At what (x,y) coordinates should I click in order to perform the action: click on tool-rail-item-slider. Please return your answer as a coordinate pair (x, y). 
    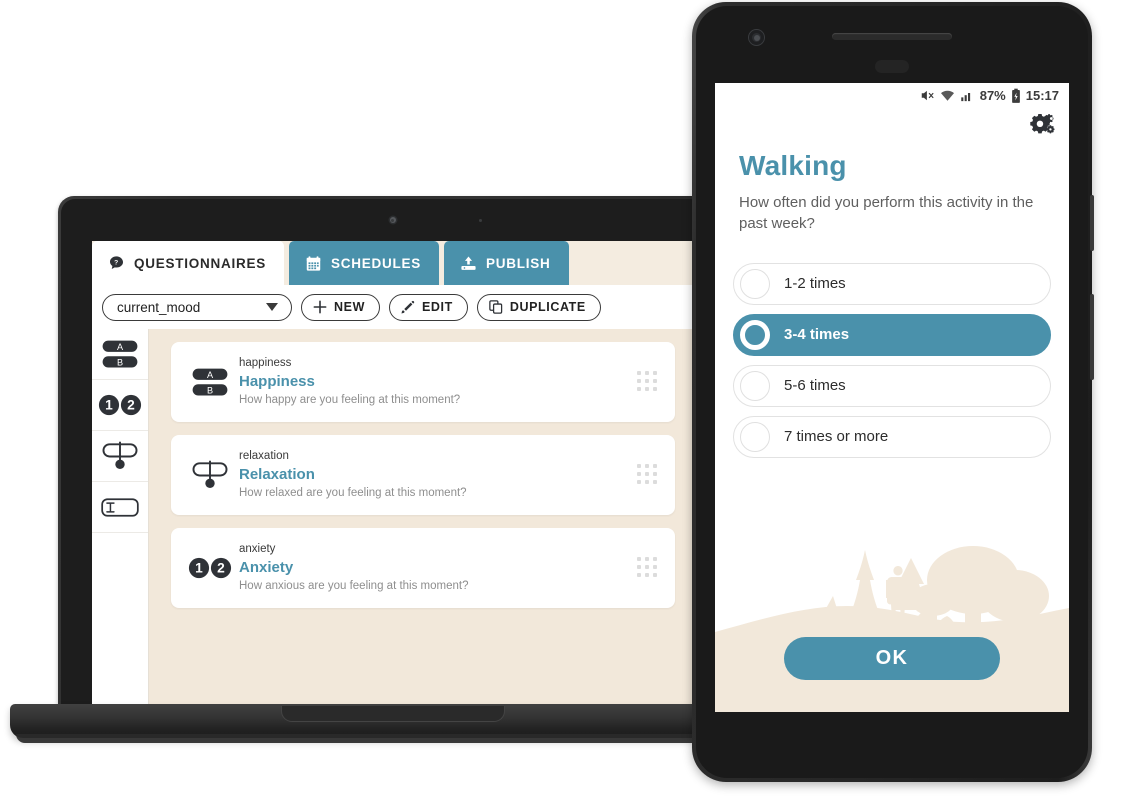
    Looking at the image, I should click on (120, 456).